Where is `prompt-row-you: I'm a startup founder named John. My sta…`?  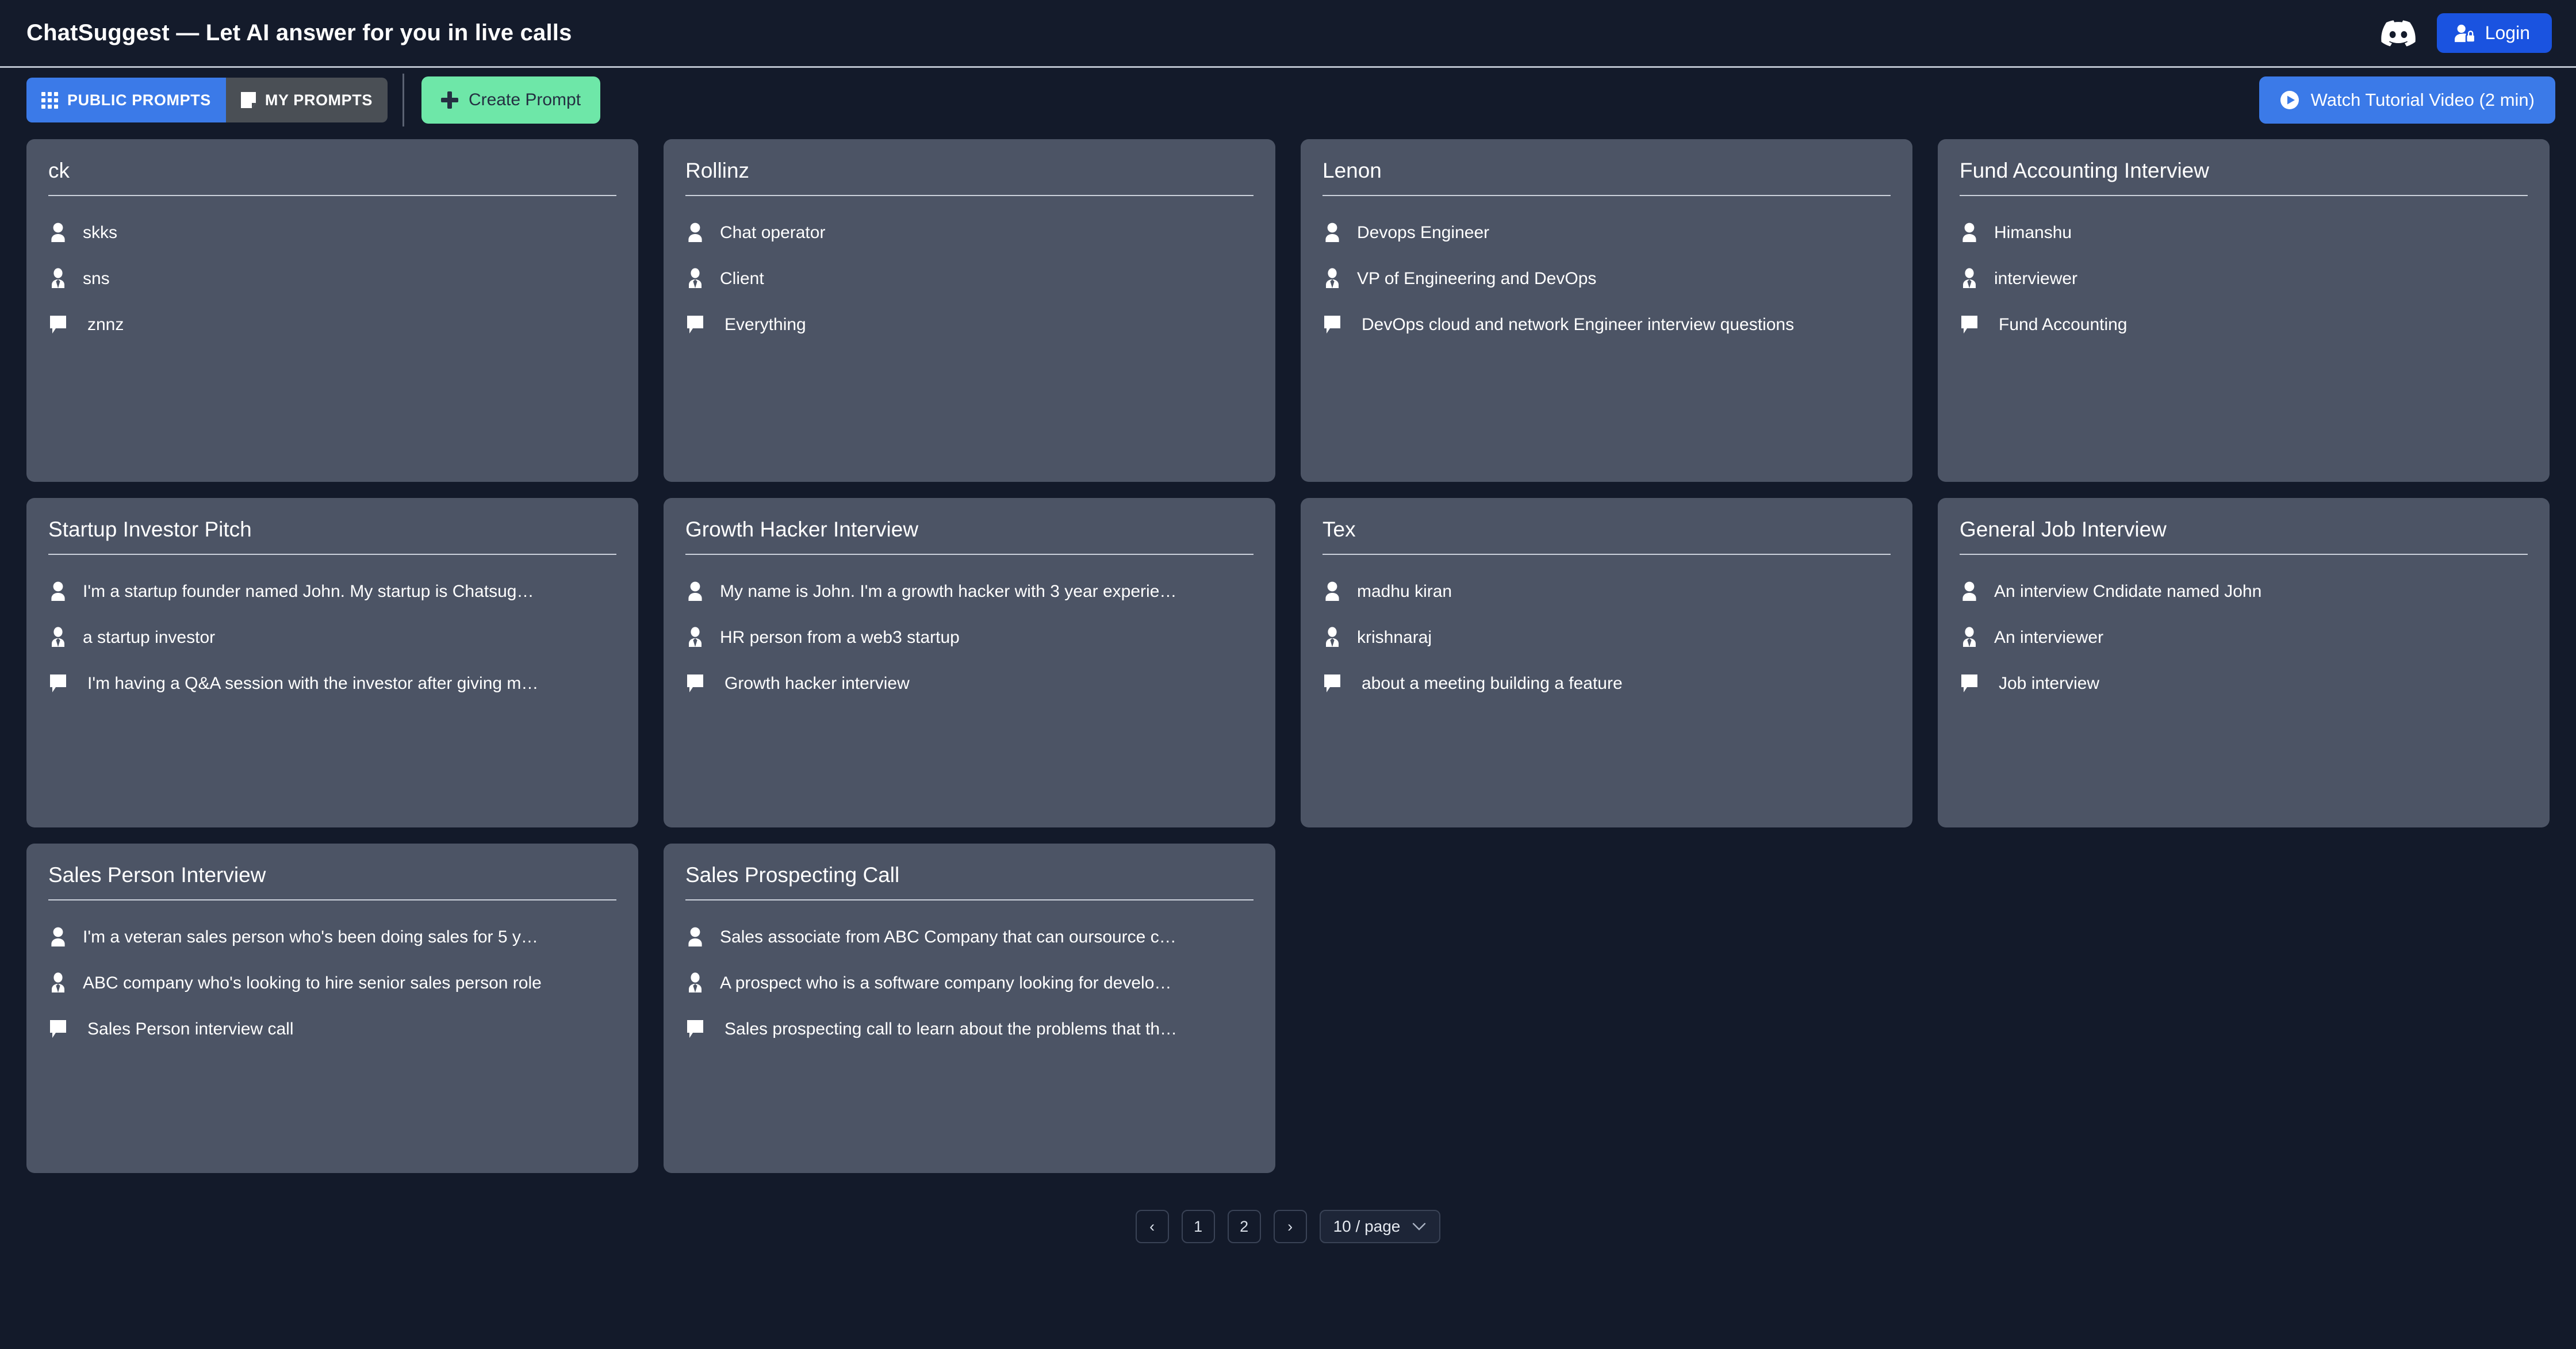
prompt-row-you: I'm a startup founder named John. My sta… is located at coordinates (332, 592).